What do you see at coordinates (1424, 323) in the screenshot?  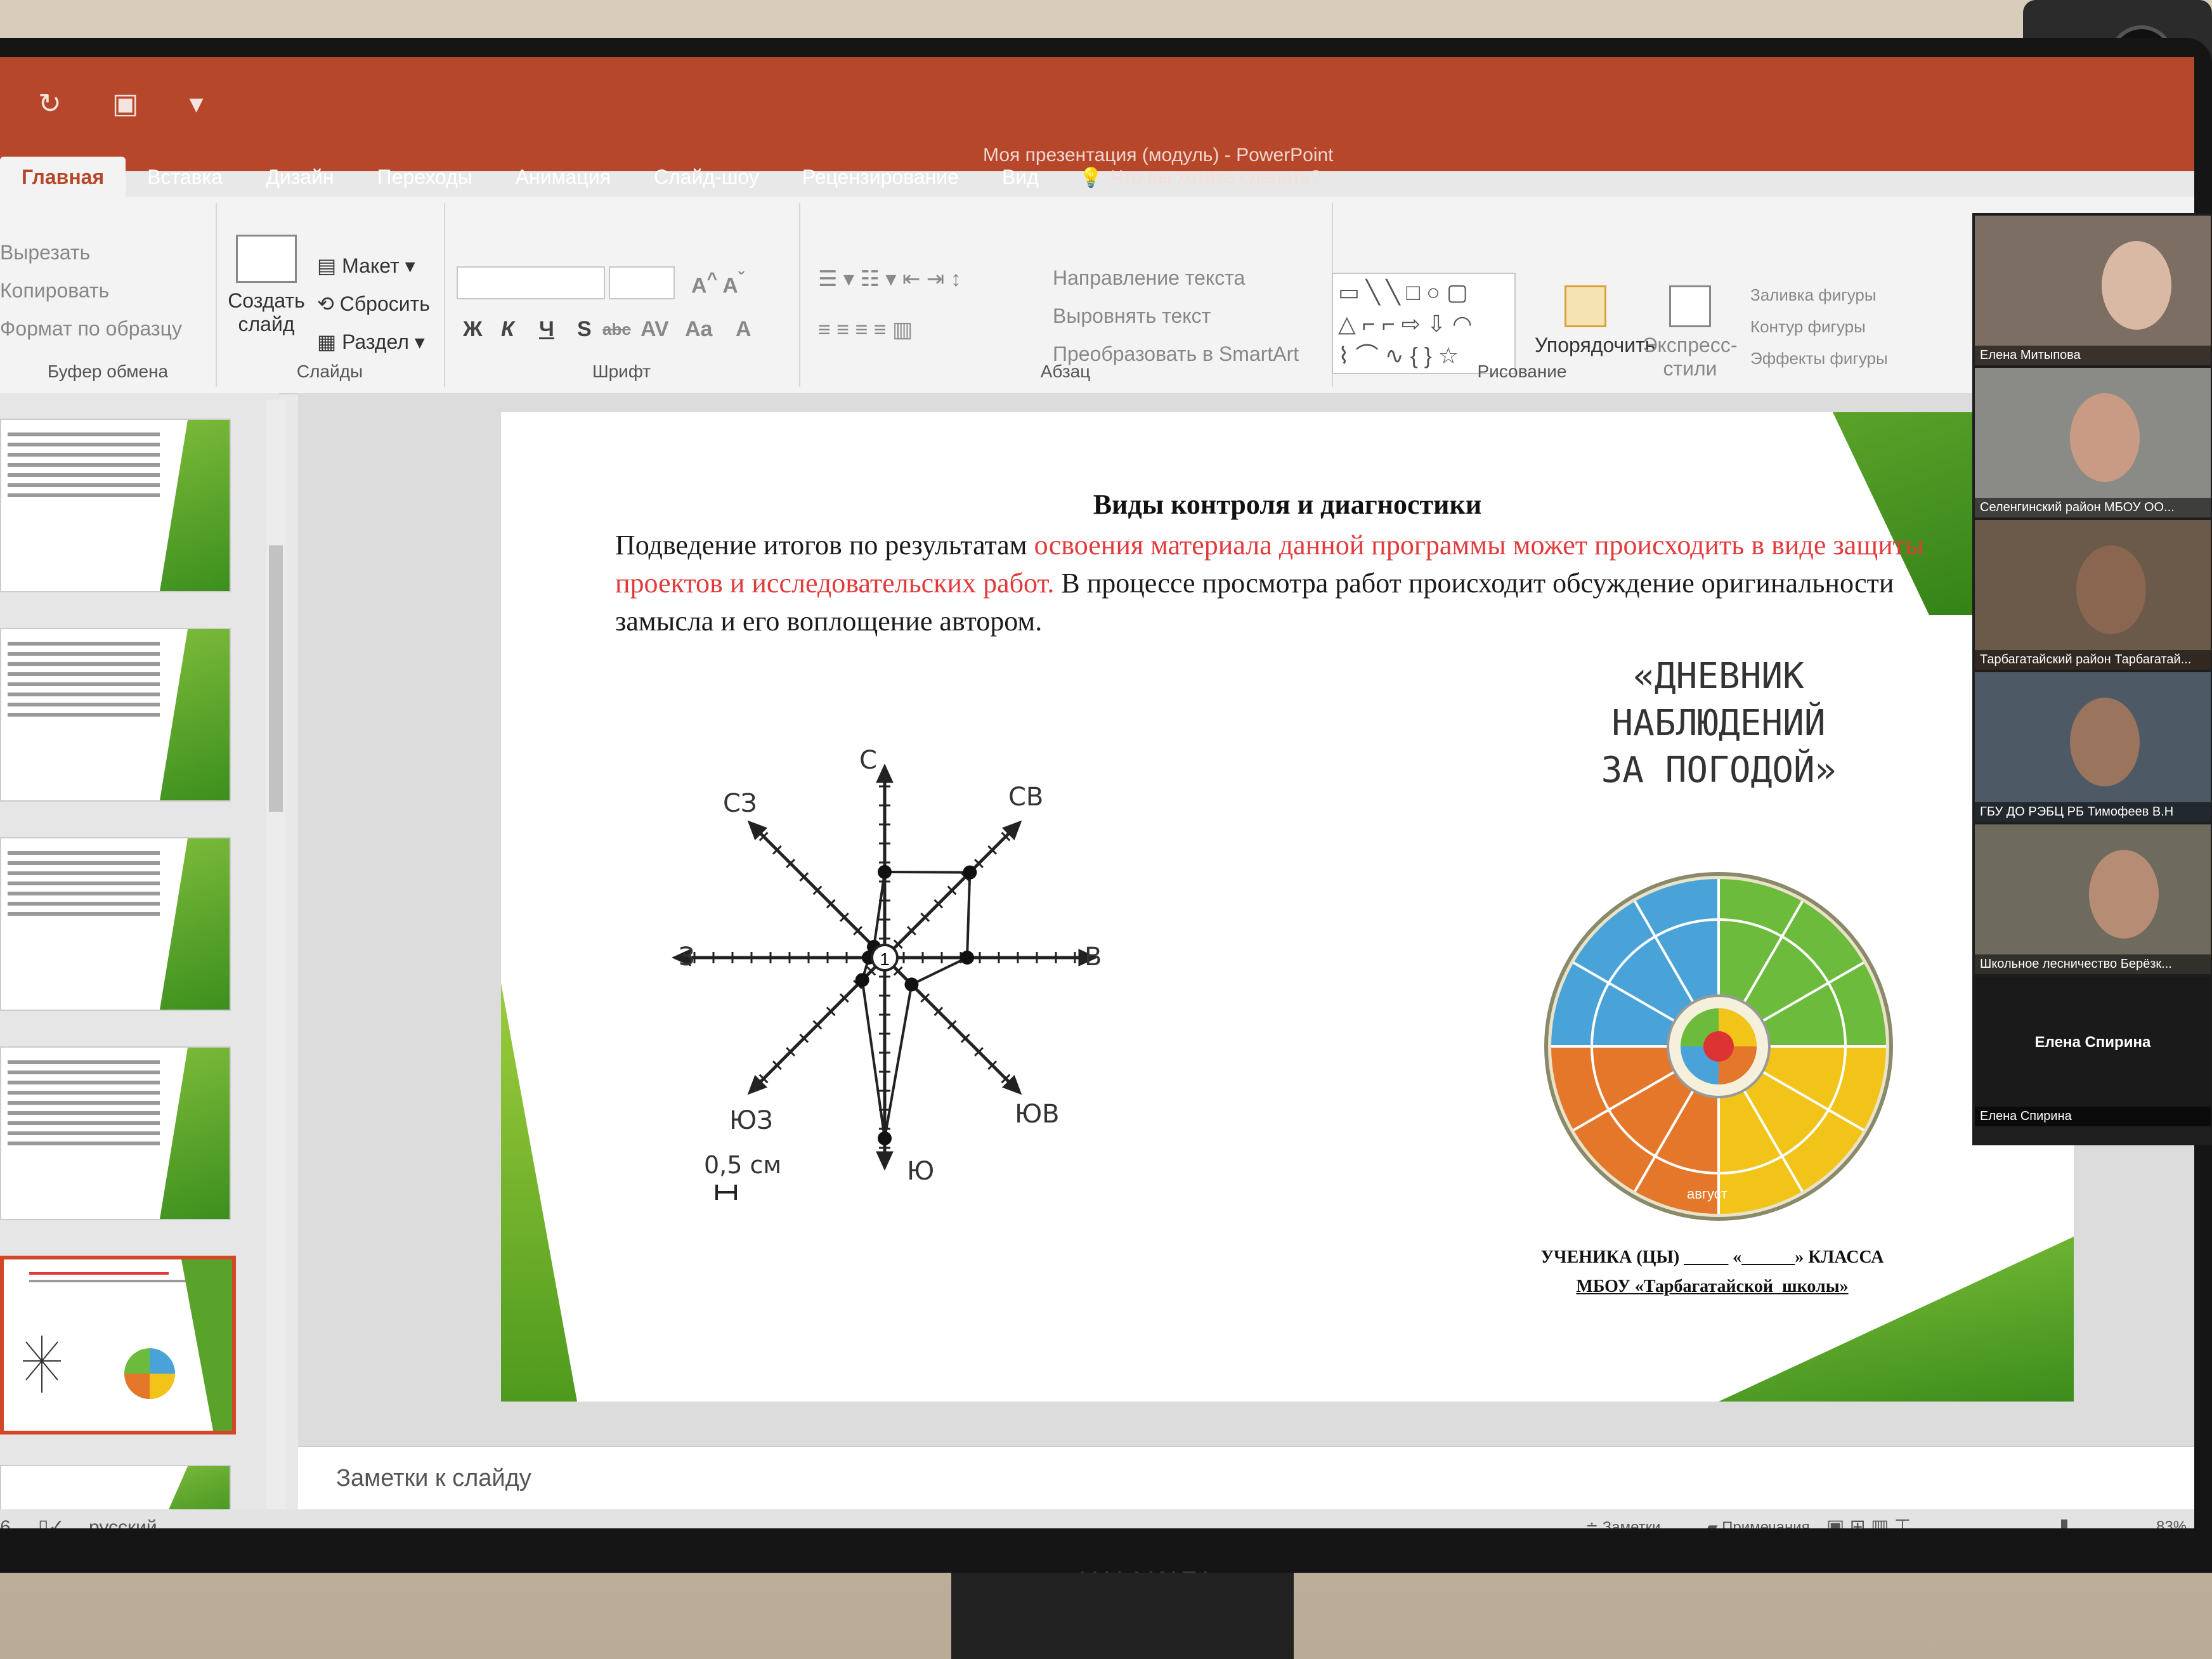 I see `shapes-gallery: ▭╲╲□○▢ △⌐⌐⇨⇩◠ ⌇⌒∿{}☆` at bounding box center [1424, 323].